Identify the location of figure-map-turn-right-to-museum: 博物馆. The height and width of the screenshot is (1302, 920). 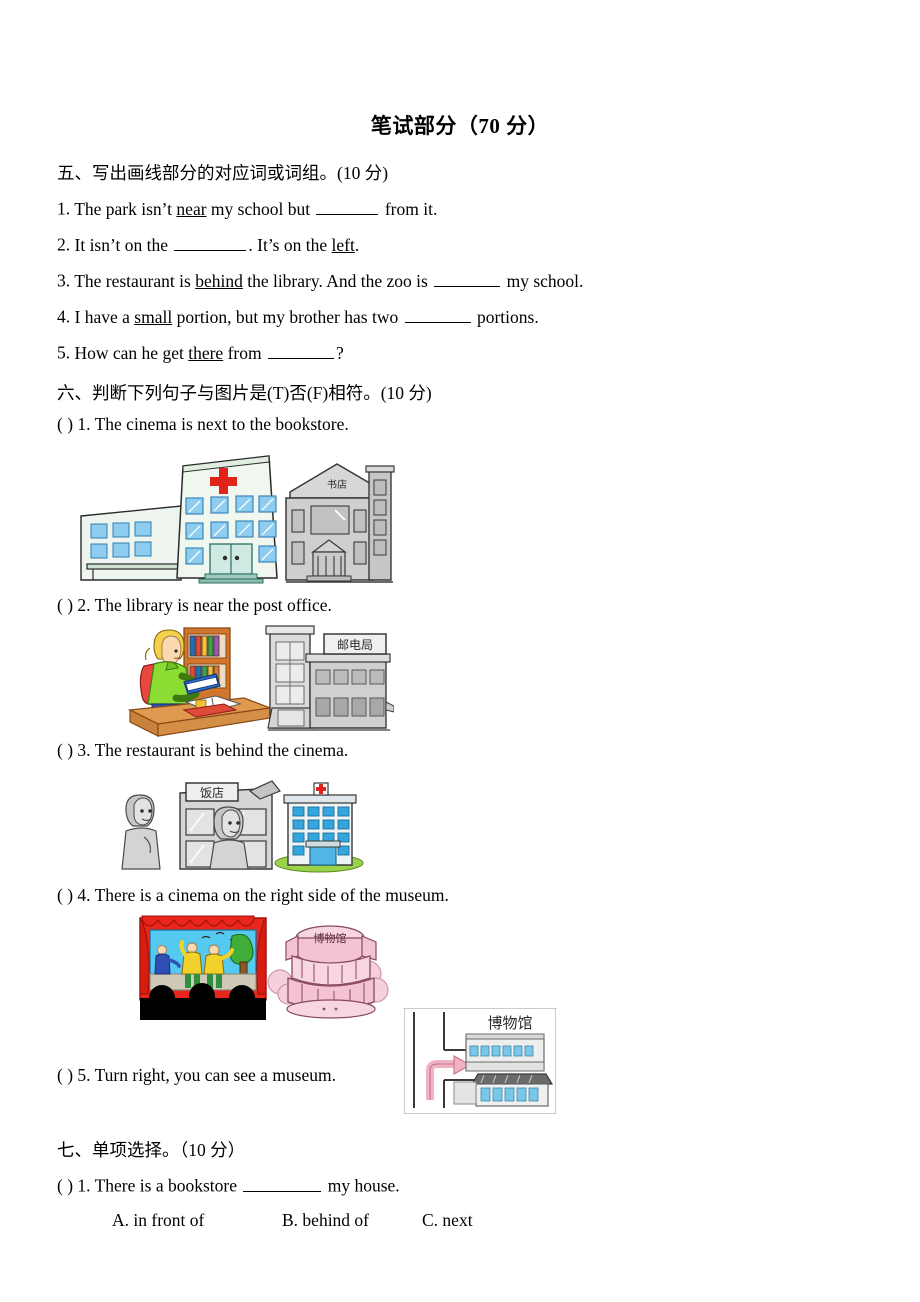
(480, 1061).